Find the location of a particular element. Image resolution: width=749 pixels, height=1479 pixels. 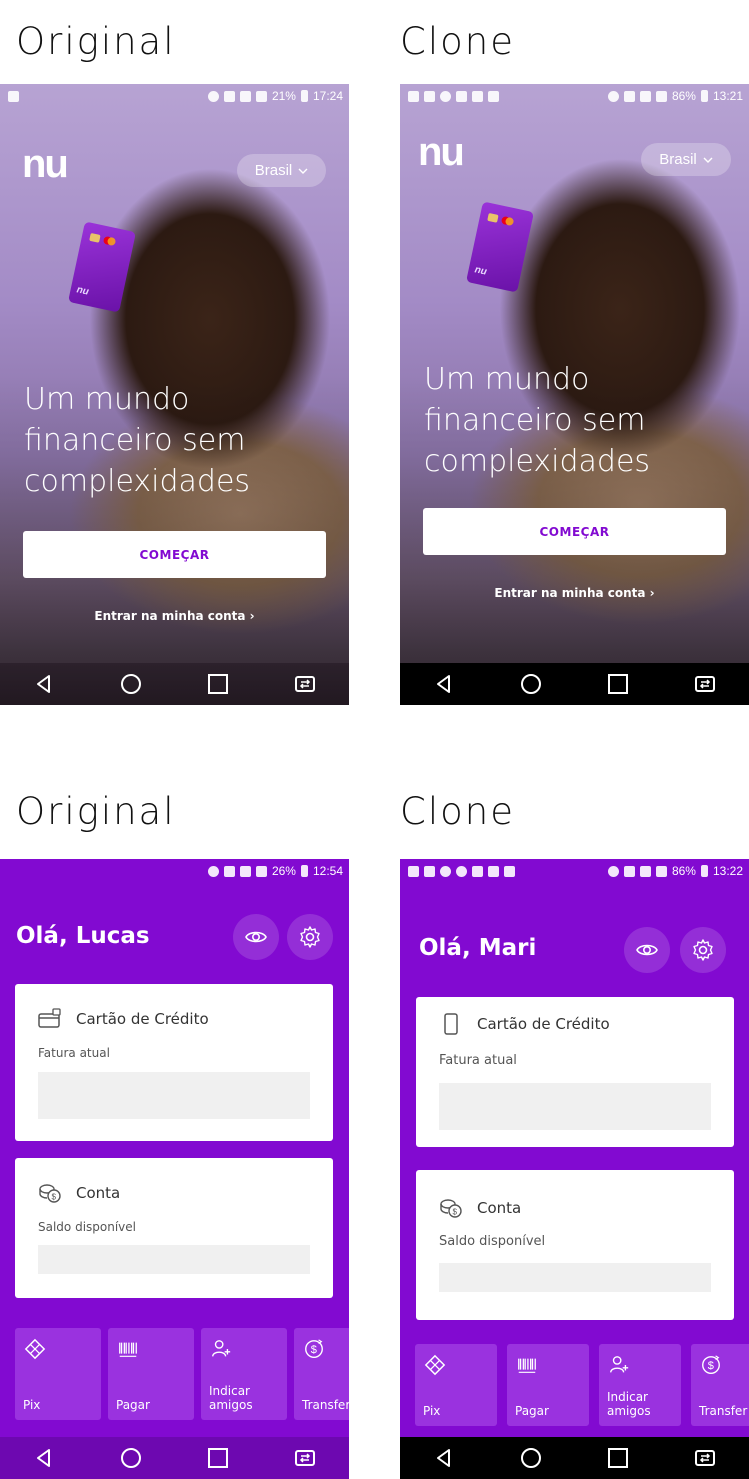

greeting: Olá, Lucas is located at coordinates (83, 936).